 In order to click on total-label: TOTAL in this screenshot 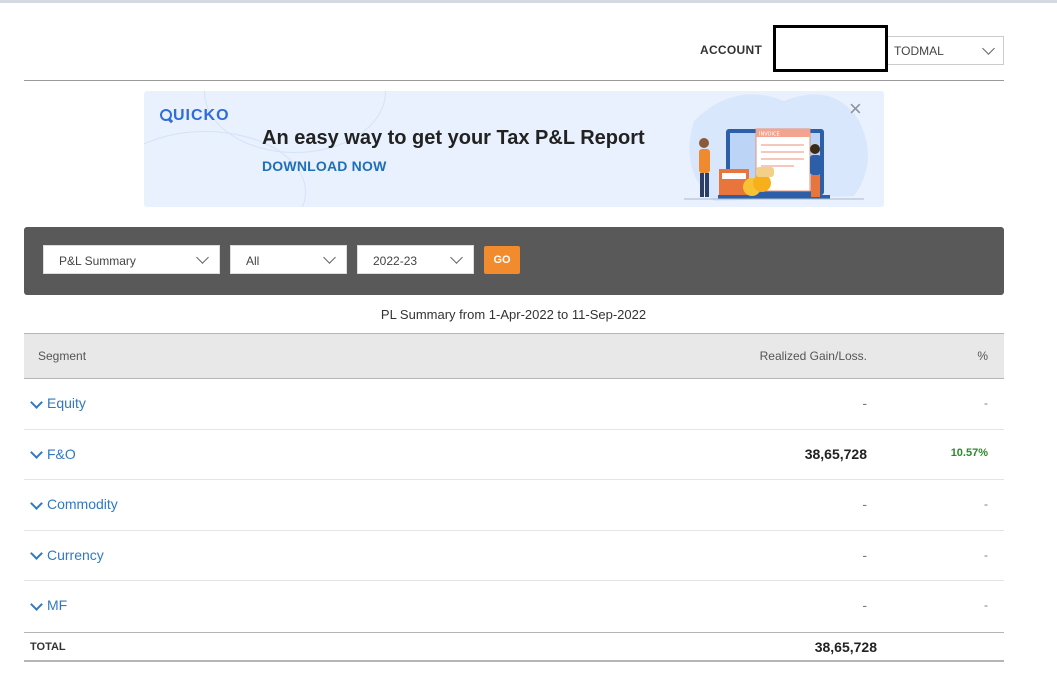, I will do `click(48, 646)`.